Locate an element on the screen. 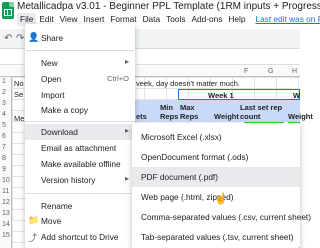 The image size is (320, 248). menu-item-offline: Make available offline is located at coordinates (80, 164).